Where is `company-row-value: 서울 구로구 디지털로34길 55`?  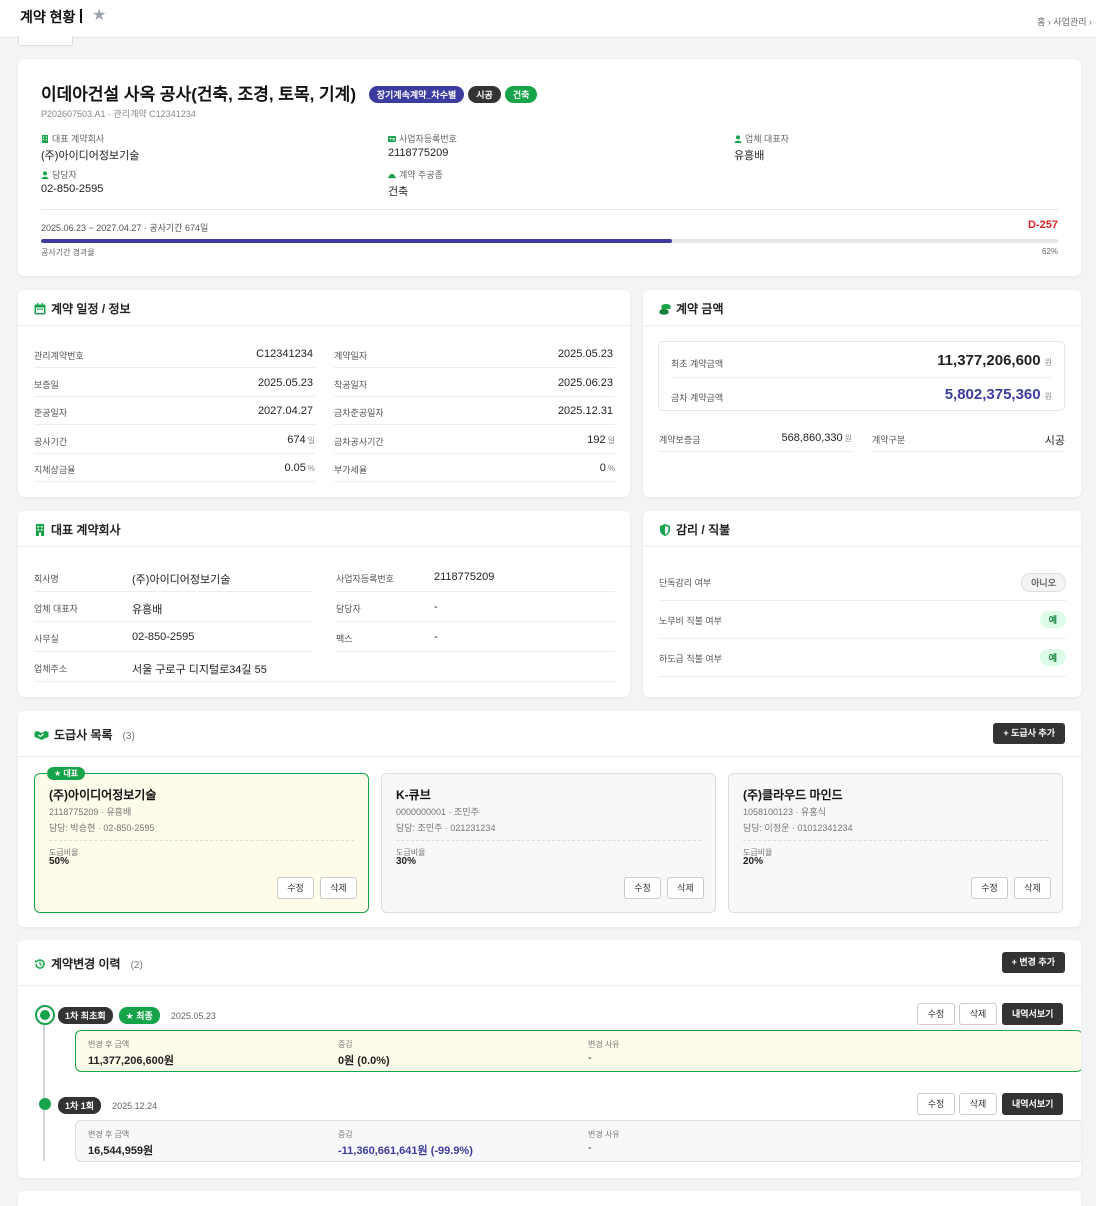 company-row-value: 서울 구로구 디지털로34길 55 is located at coordinates (199, 670).